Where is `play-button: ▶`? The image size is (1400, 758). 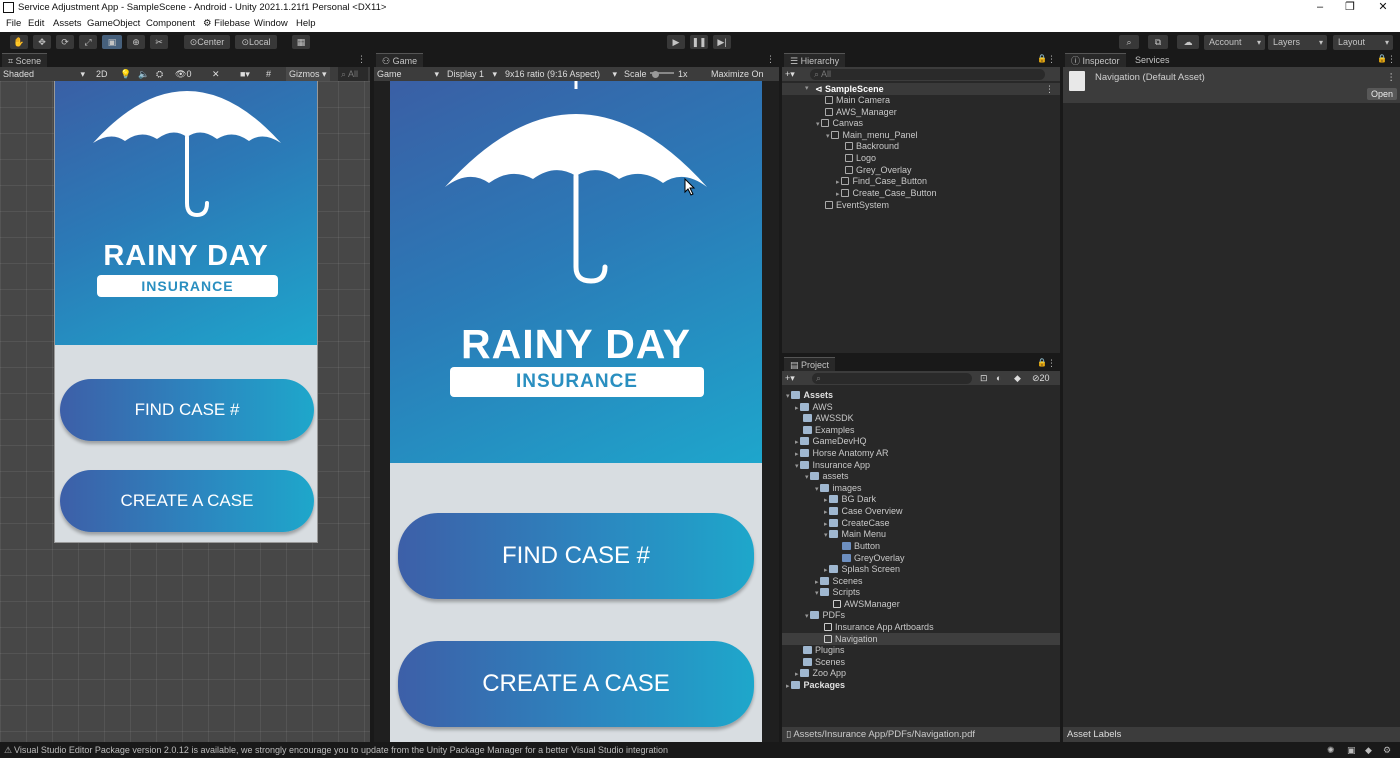 play-button: ▶ is located at coordinates (676, 42).